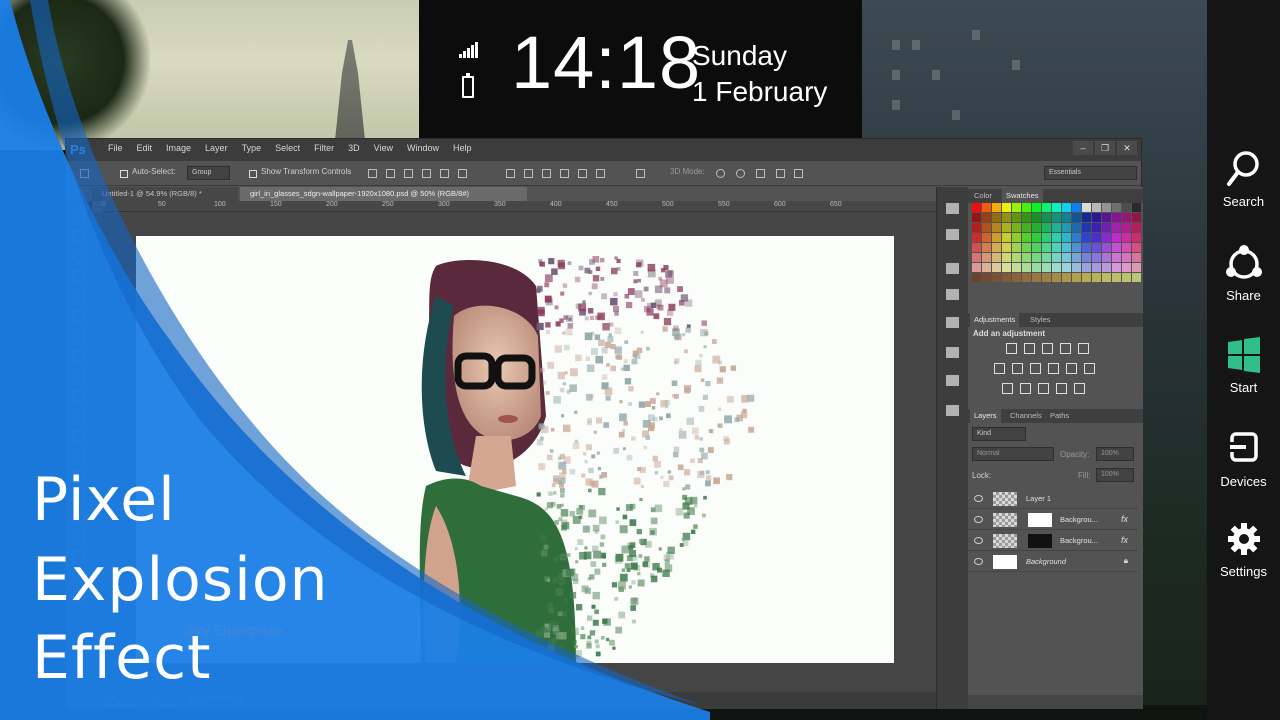 Image resolution: width=1280 pixels, height=720 pixels. Describe the element at coordinates (1053, 562) in the screenshot. I see `layer-row: Background 🔒︎` at that location.